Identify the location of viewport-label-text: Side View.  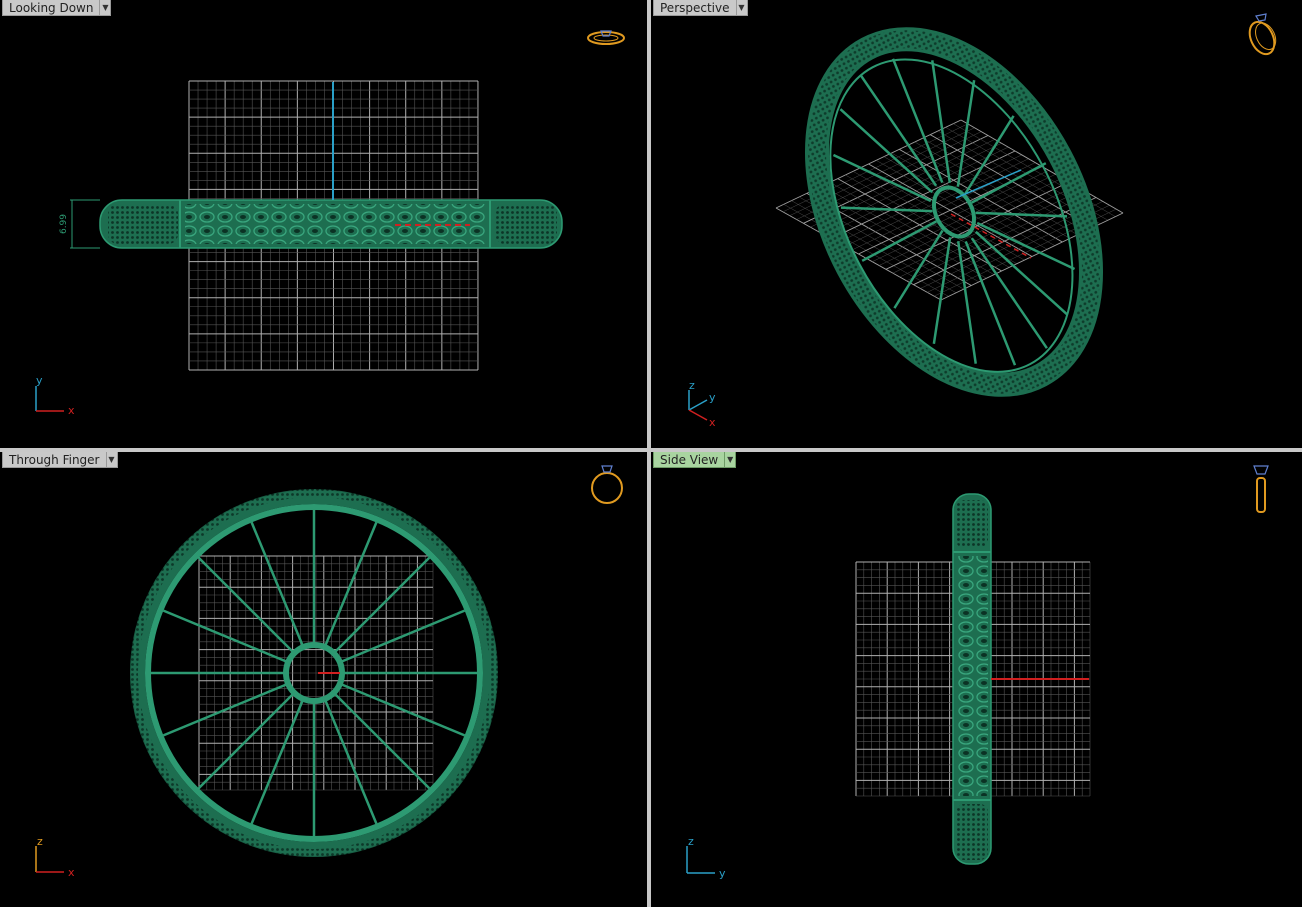
(689, 460).